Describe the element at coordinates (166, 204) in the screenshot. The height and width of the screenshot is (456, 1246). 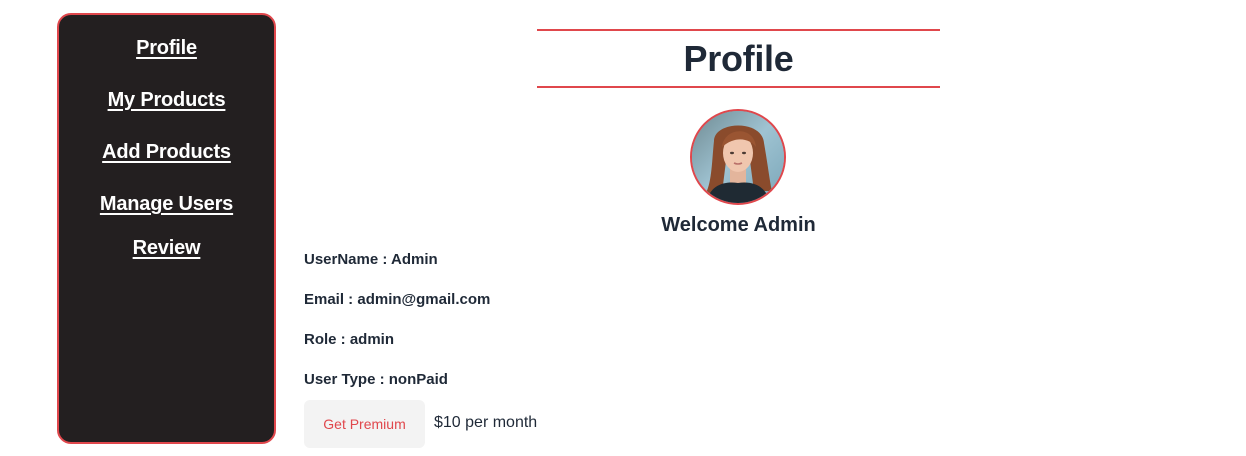
I see `sidebar-item-manage-users: Manage Users` at that location.